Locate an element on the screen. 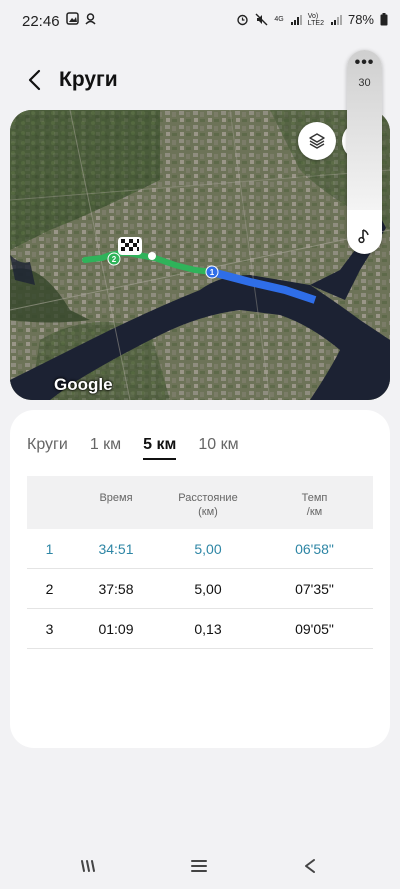 This screenshot has width=400, height=889. home-button is located at coordinates (199, 866).